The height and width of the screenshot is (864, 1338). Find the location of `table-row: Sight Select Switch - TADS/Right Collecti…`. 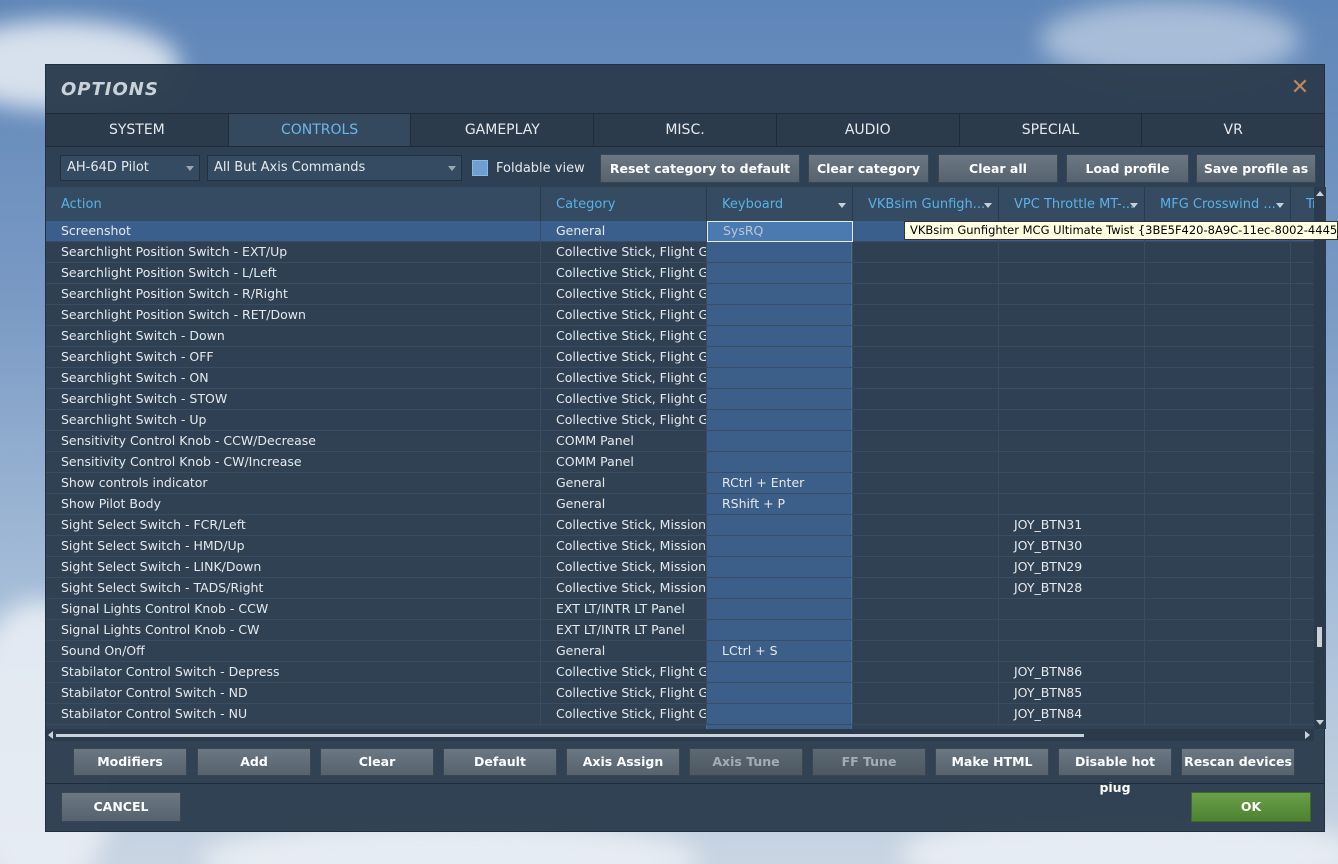

table-row: Sight Select Switch - TADS/Right Collecti… is located at coordinates (680, 588).